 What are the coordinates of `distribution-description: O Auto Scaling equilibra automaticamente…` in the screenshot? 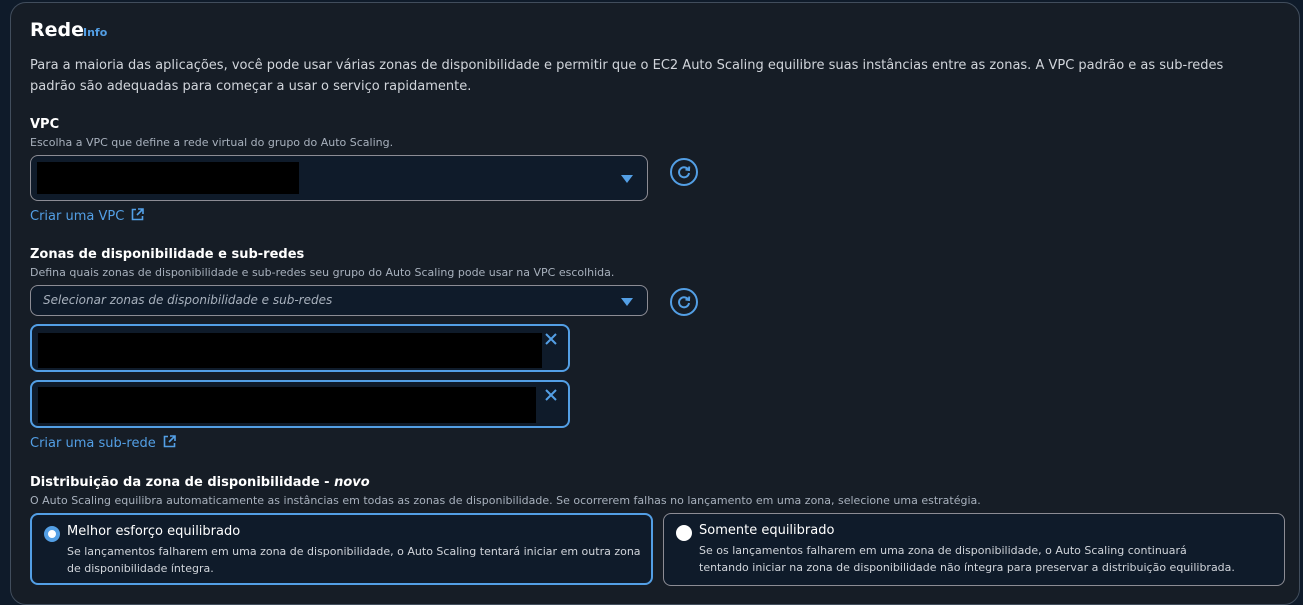 It's located at (505, 500).